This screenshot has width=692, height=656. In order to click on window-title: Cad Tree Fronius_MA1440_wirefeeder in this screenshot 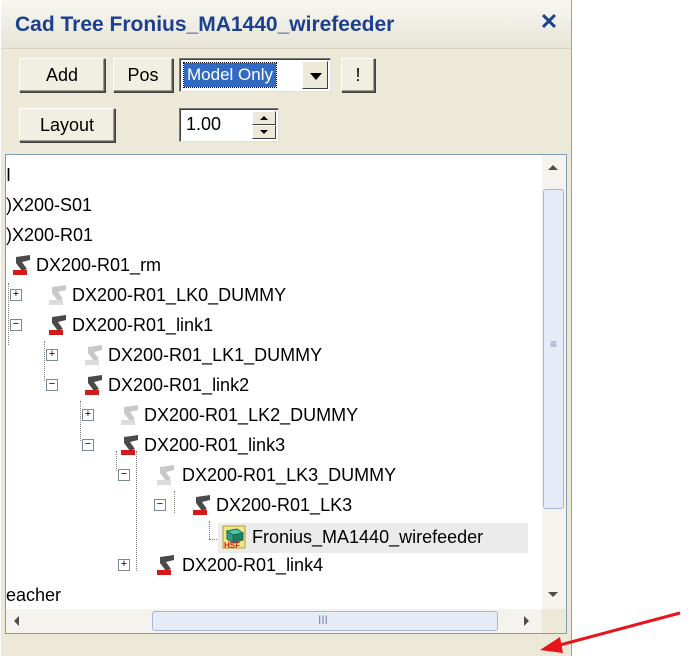, I will do `click(205, 24)`.